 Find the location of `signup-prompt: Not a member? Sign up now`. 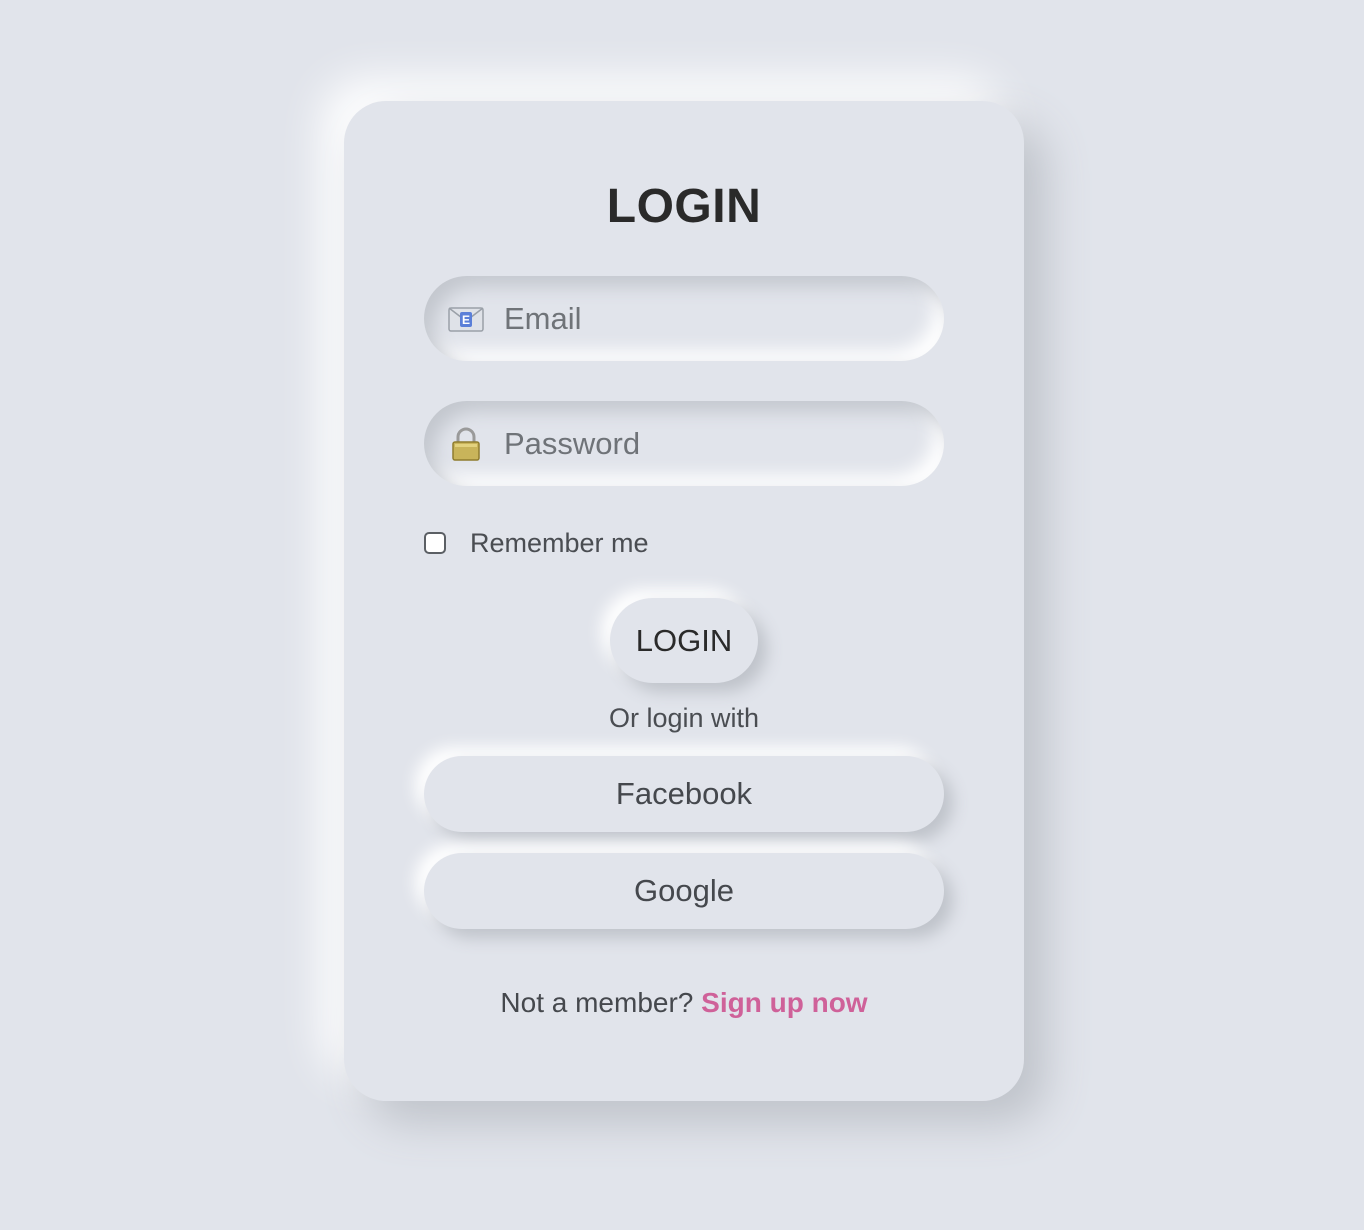

signup-prompt: Not a member? Sign up now is located at coordinates (684, 1003).